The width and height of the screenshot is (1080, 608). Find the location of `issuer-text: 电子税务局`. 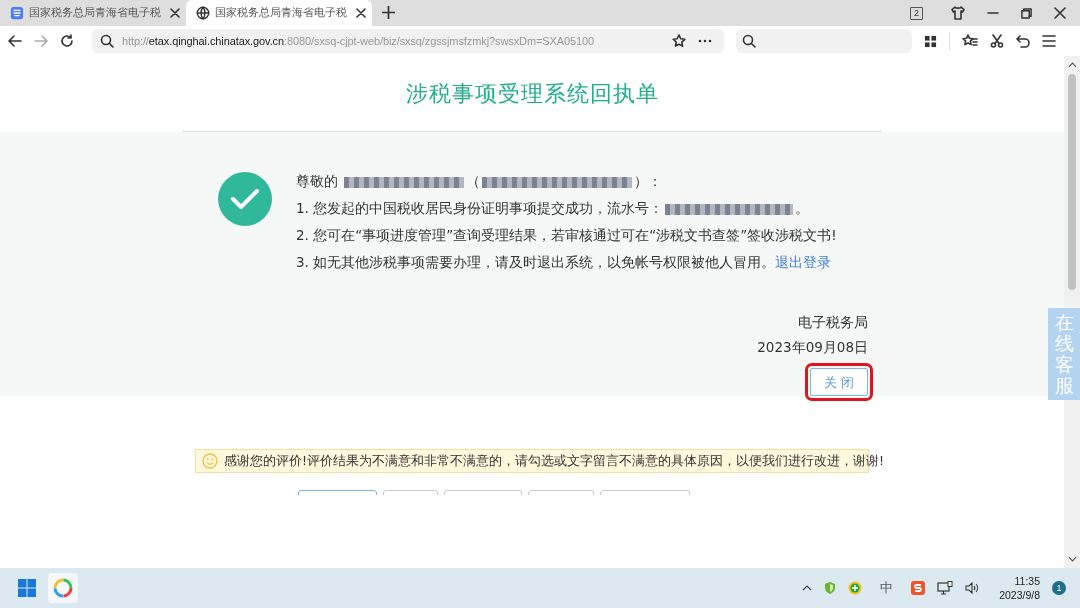

issuer-text: 电子税务局 is located at coordinates (833, 322).